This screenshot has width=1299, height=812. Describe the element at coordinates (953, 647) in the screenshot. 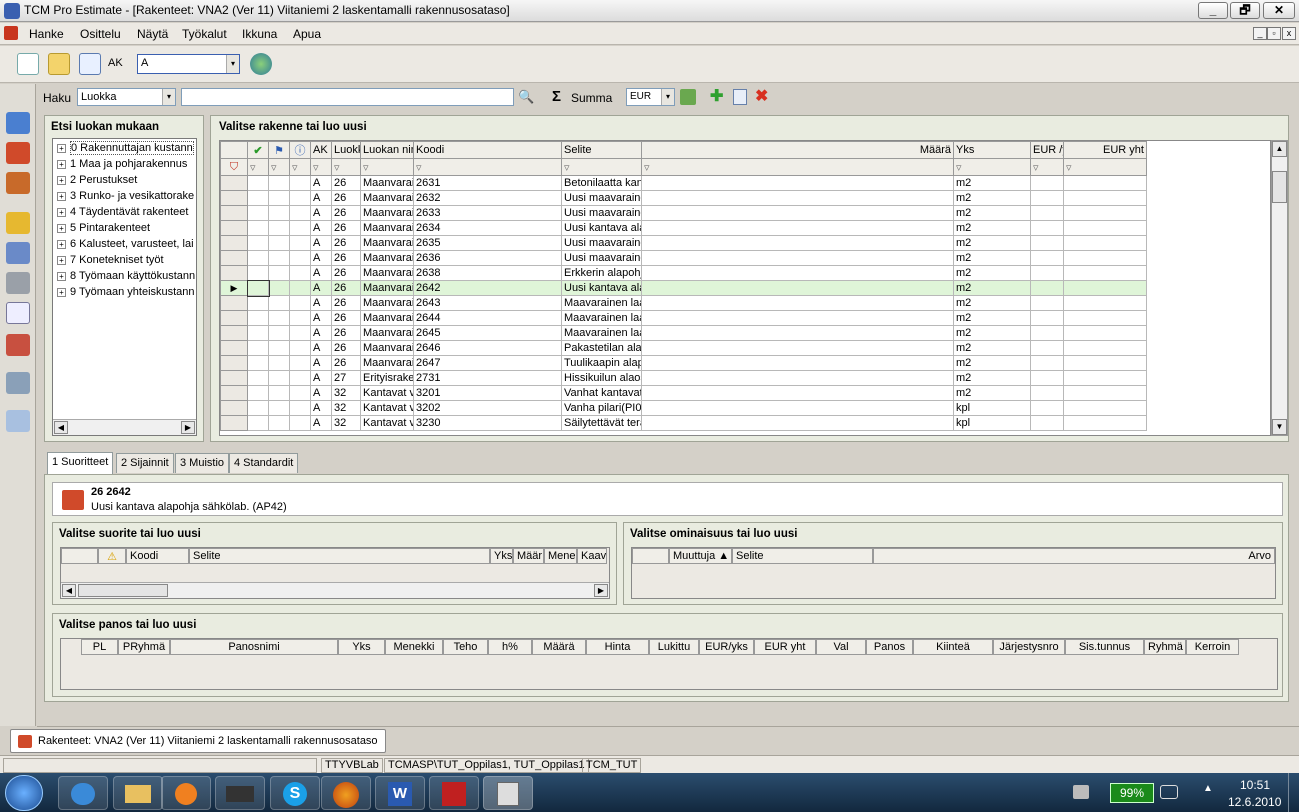

I see `column-header-kiinteä: Kiinteä` at that location.